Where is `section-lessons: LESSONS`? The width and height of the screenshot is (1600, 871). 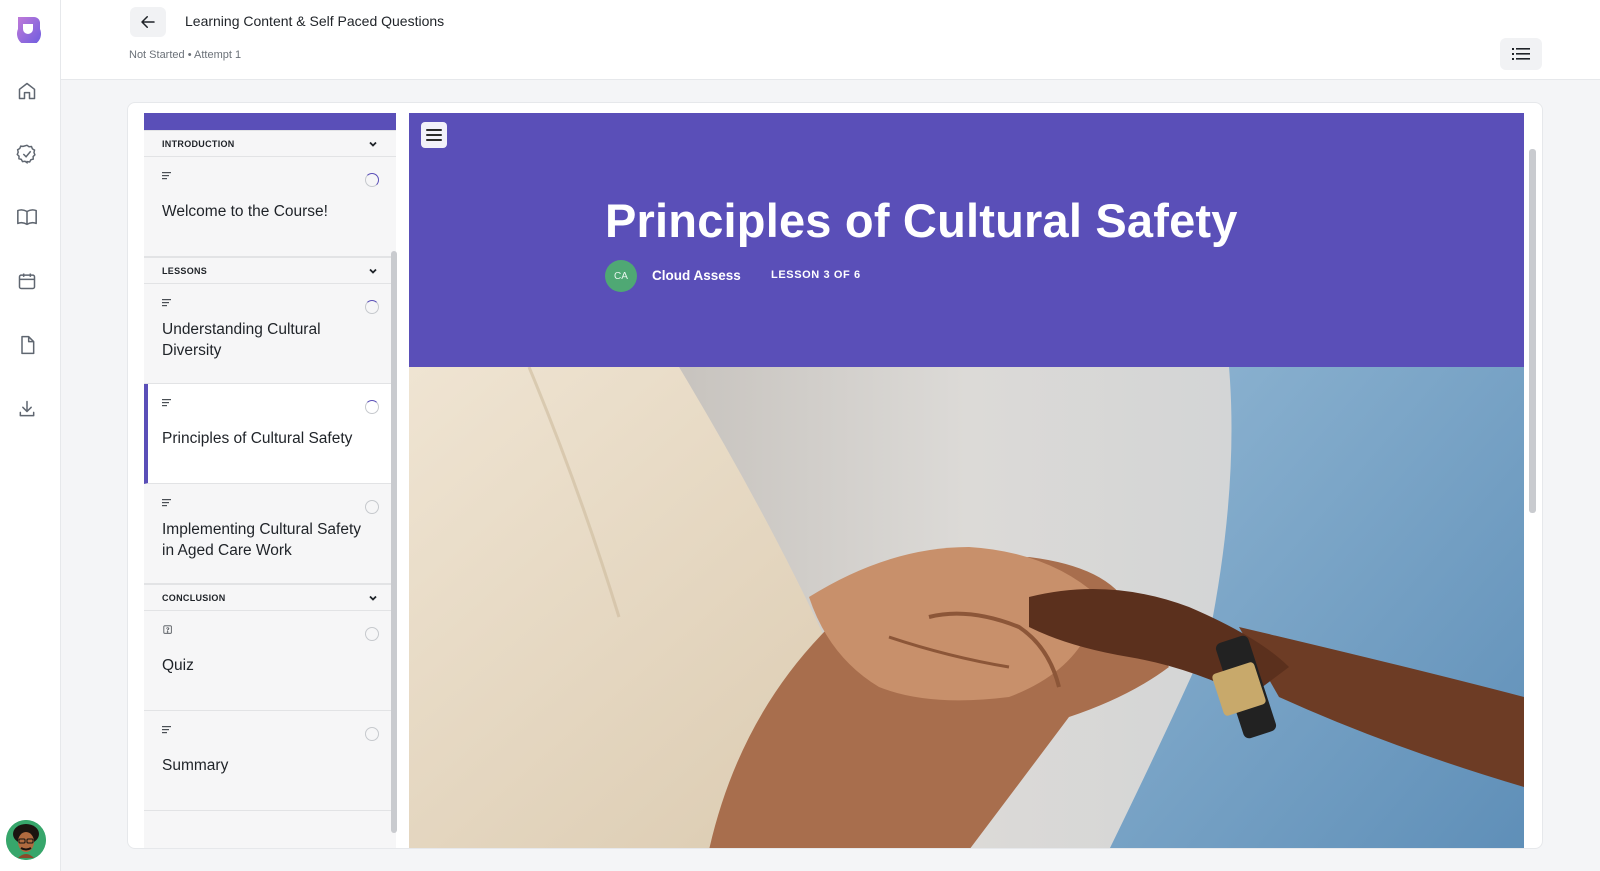
section-lessons: LESSONS is located at coordinates (270, 270).